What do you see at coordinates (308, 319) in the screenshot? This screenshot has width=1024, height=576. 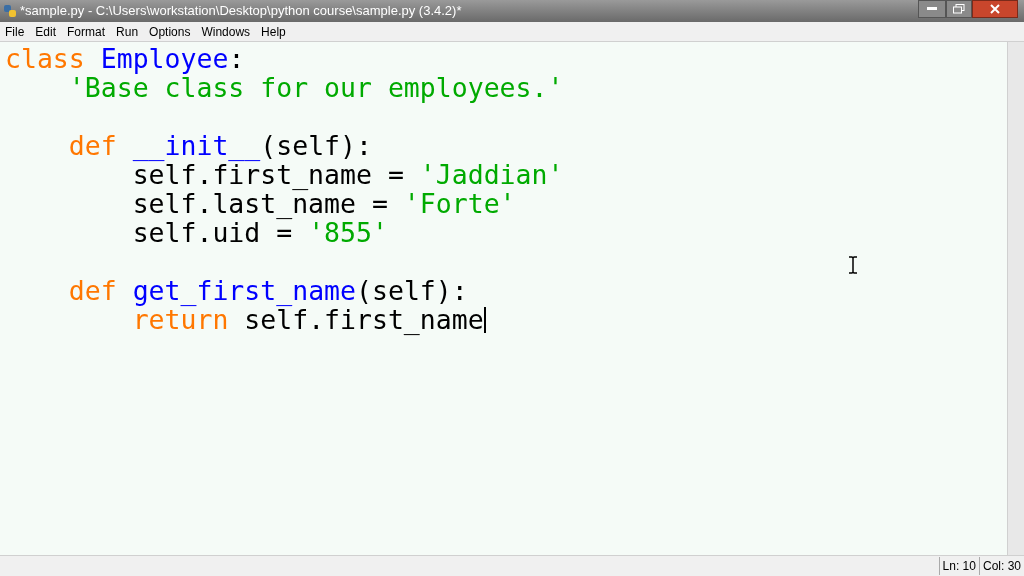 I see `code-line: return self.first_name` at bounding box center [308, 319].